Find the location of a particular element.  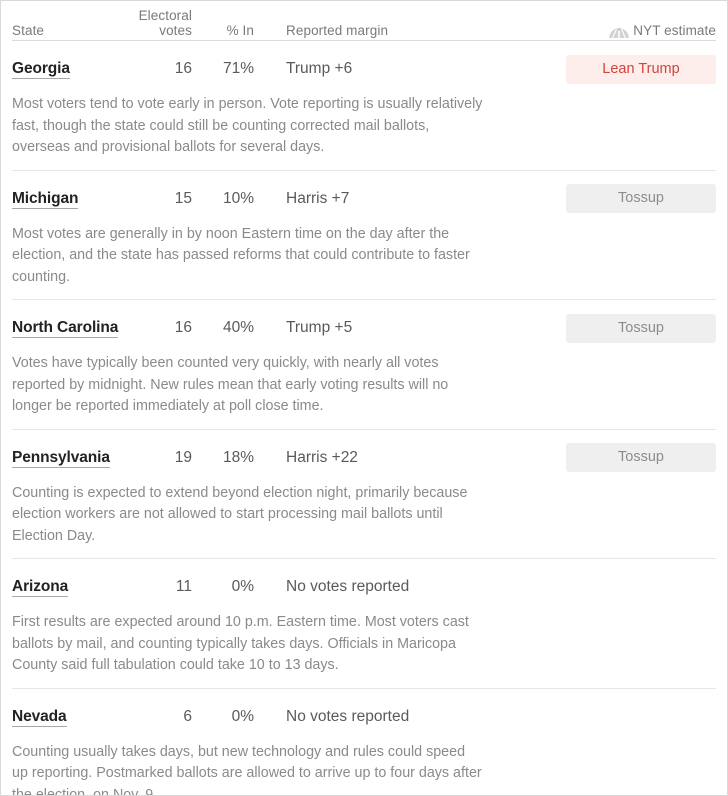

state-link: North Carolina is located at coordinates (65, 328).